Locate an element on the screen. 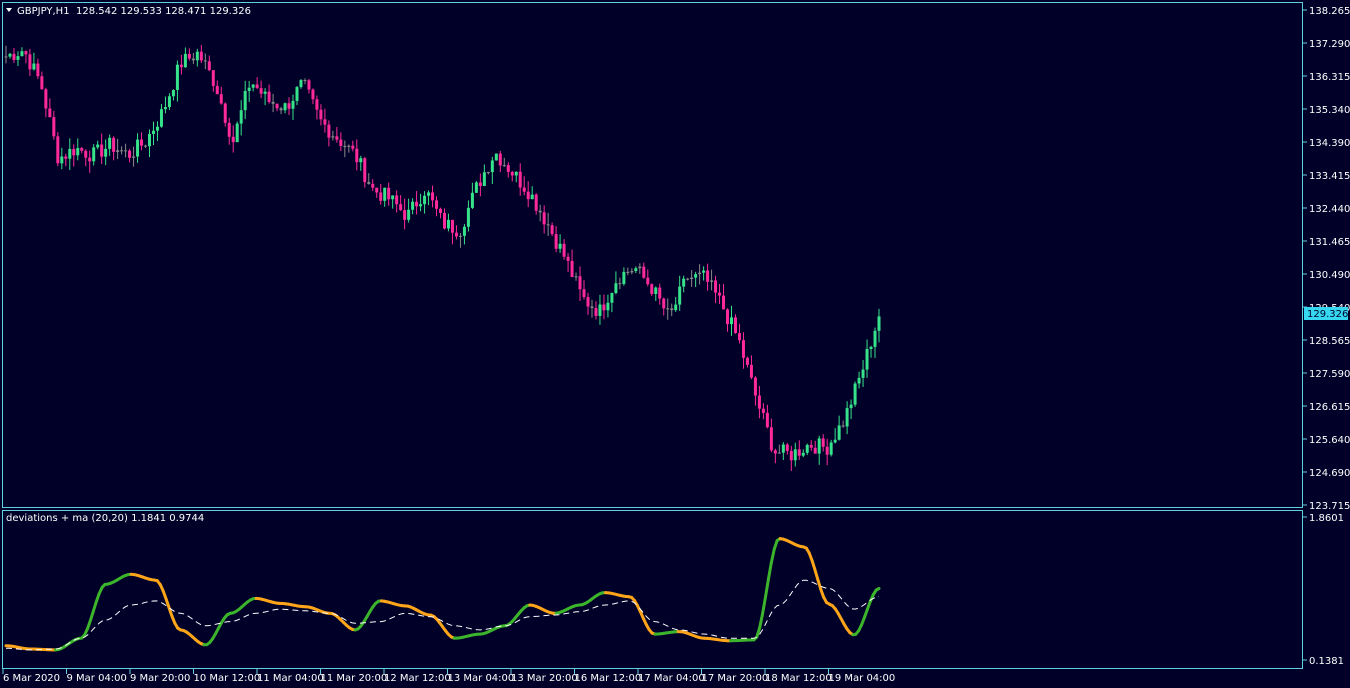  time-tick-label: 12 Mar 12:00 is located at coordinates (417, 678).